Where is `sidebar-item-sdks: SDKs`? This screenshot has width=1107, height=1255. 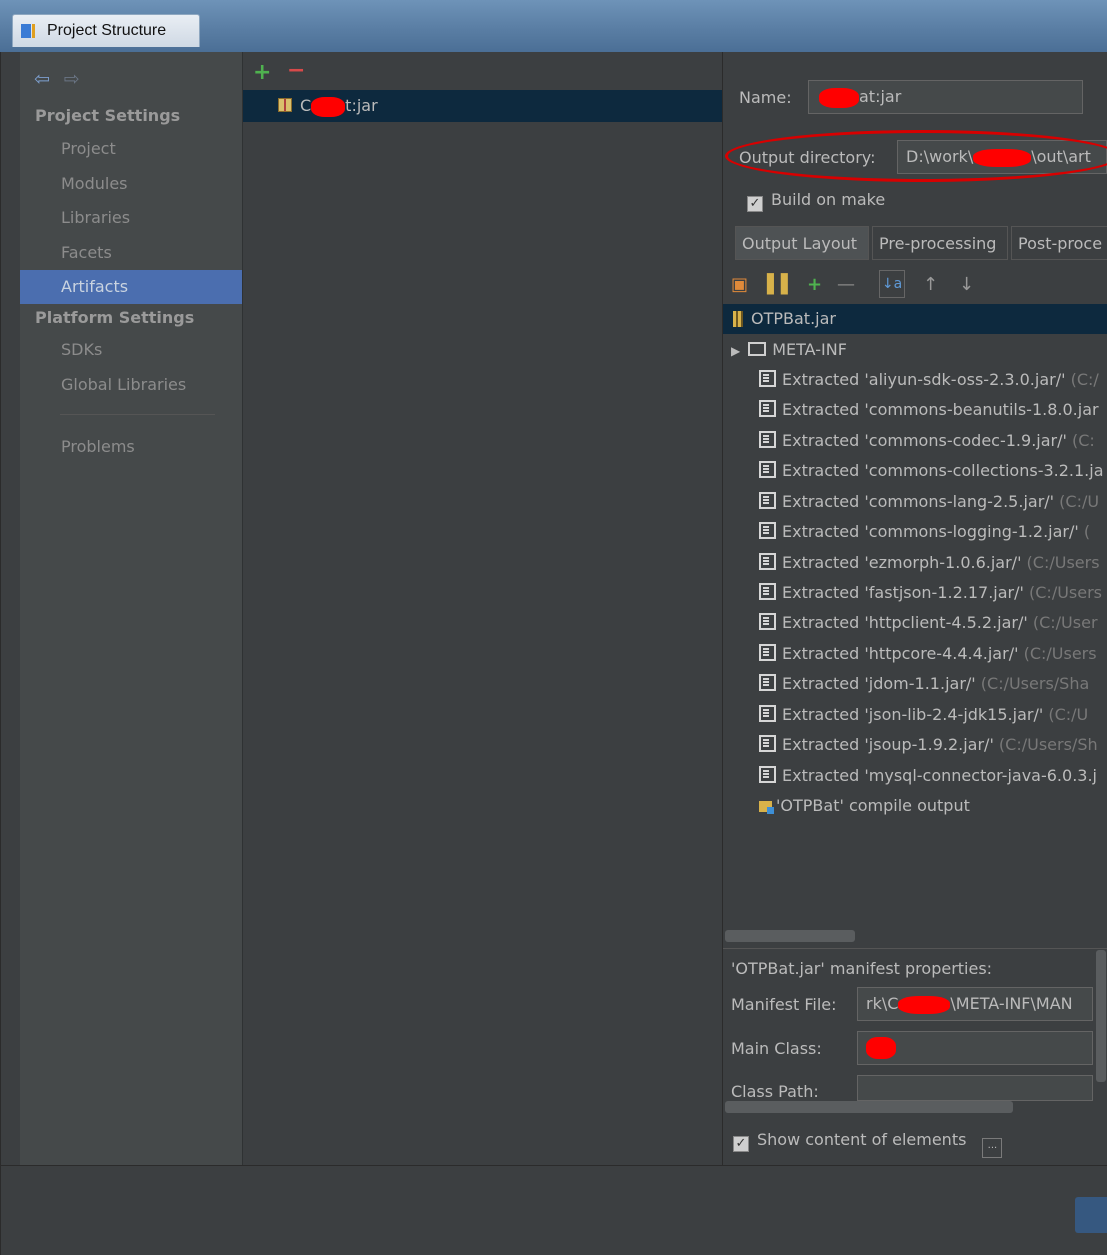
sidebar-item-sdks: SDKs is located at coordinates (131, 350).